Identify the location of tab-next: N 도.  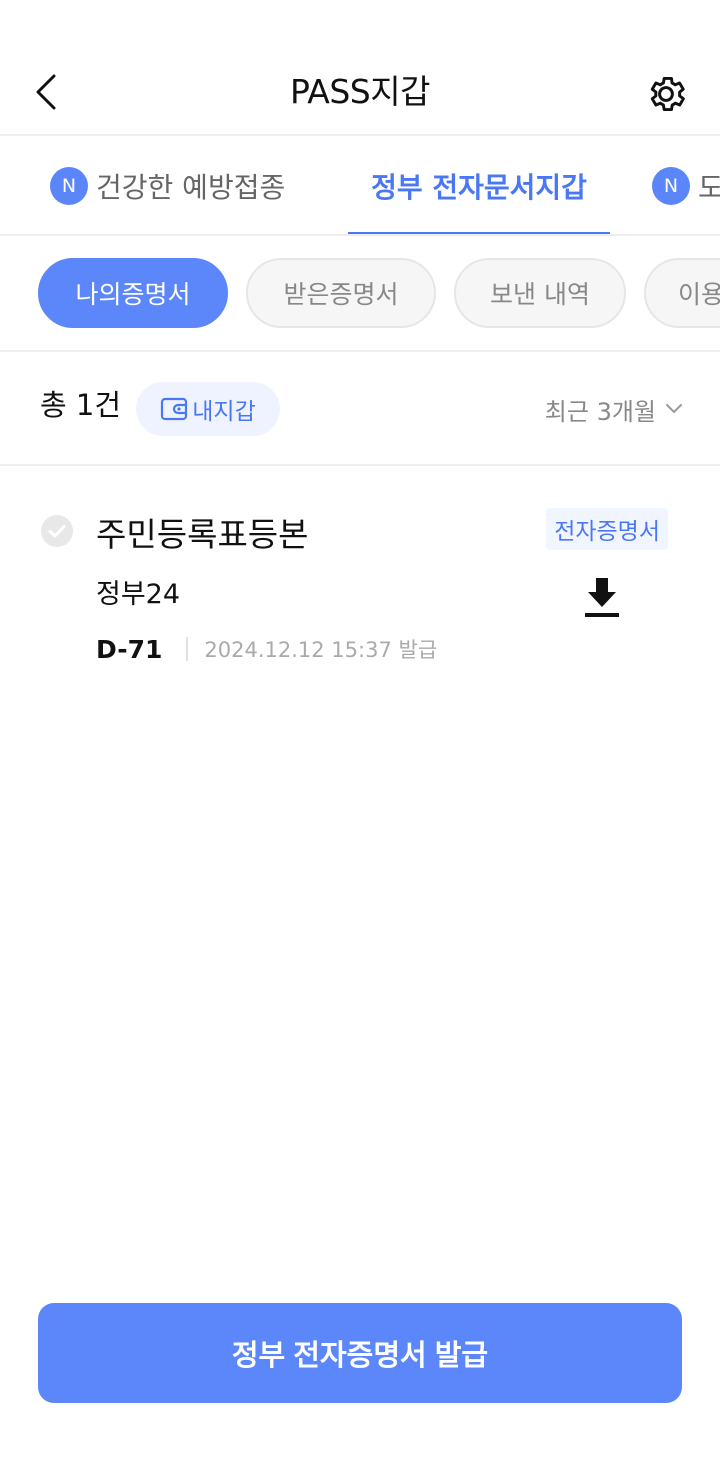
(686, 185).